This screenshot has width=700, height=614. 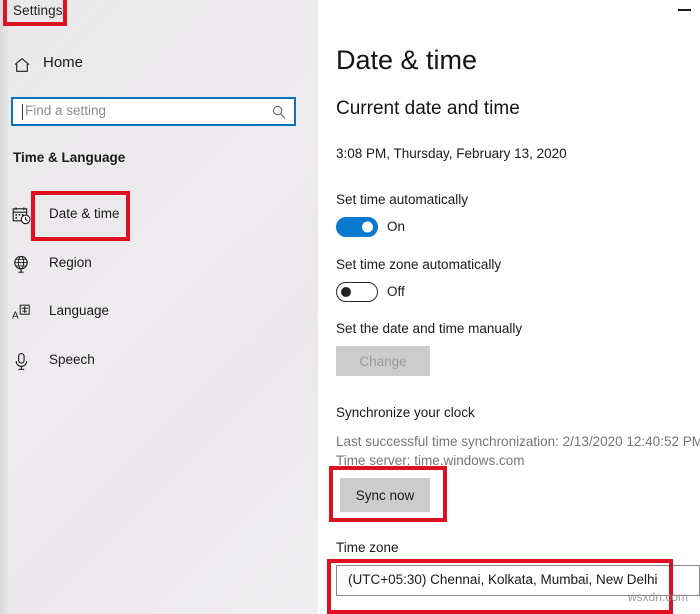 I want to click on sidebar-item-date-and-time-label: Date & time, so click(x=84, y=213).